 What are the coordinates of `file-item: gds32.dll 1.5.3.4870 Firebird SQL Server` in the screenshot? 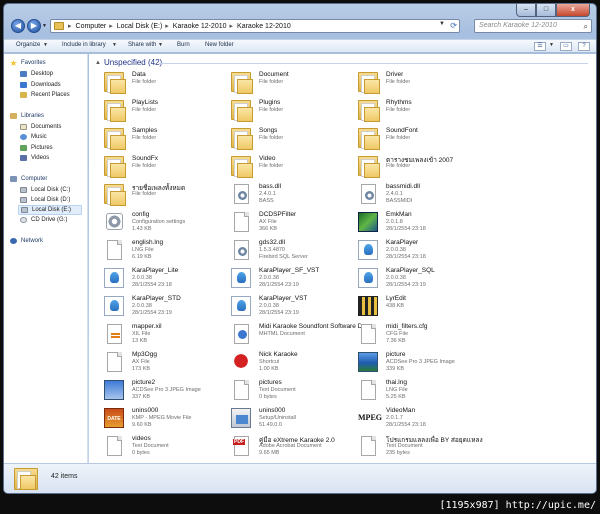 It's located at (284, 251).